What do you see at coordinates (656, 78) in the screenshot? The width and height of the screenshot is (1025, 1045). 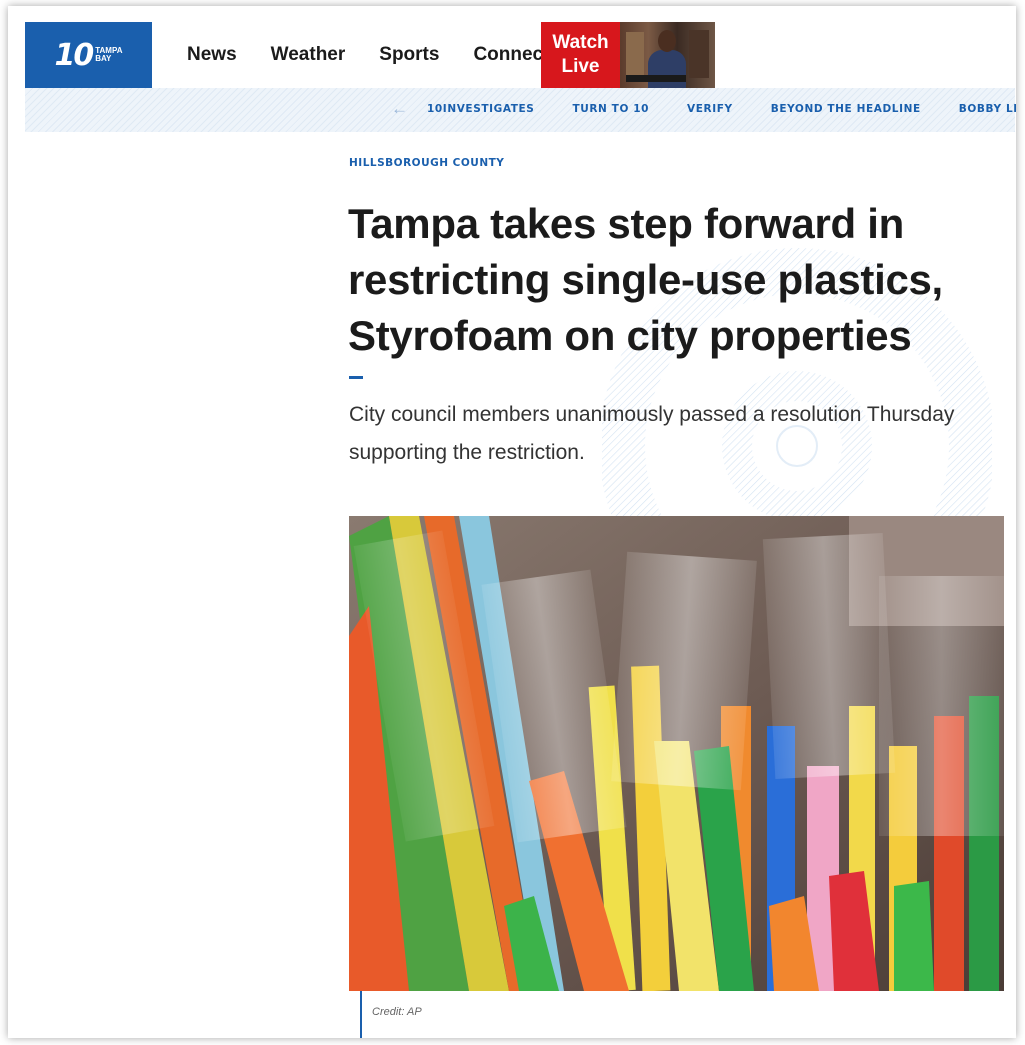 I see `thumbnail-lower-third` at bounding box center [656, 78].